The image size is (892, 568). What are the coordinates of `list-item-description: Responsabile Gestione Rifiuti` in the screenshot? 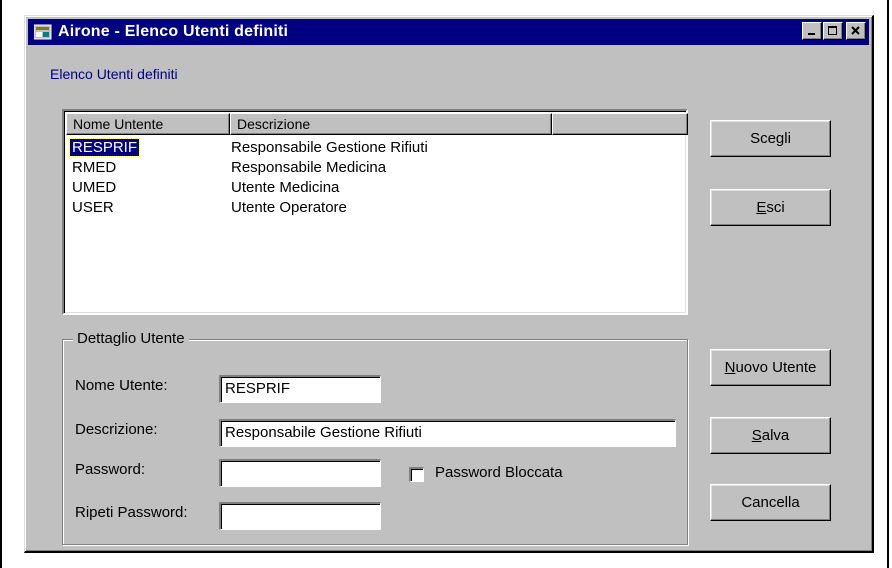 It's located at (329, 147).